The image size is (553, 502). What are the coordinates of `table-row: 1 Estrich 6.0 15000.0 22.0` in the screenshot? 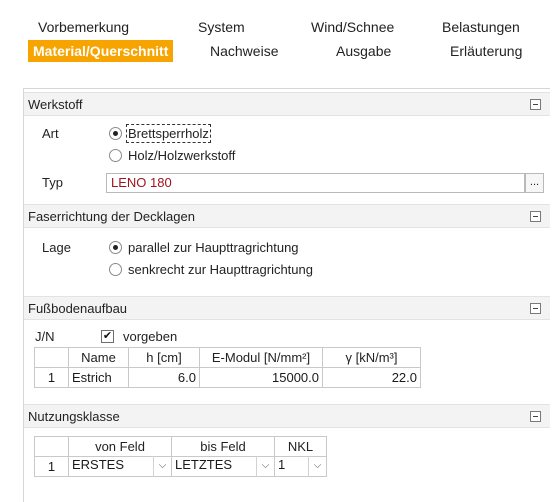 It's located at (227, 377).